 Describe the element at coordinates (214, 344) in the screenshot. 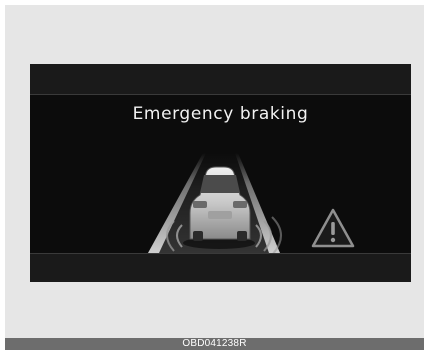

I see `figure-code-label: OBD041238R` at that location.